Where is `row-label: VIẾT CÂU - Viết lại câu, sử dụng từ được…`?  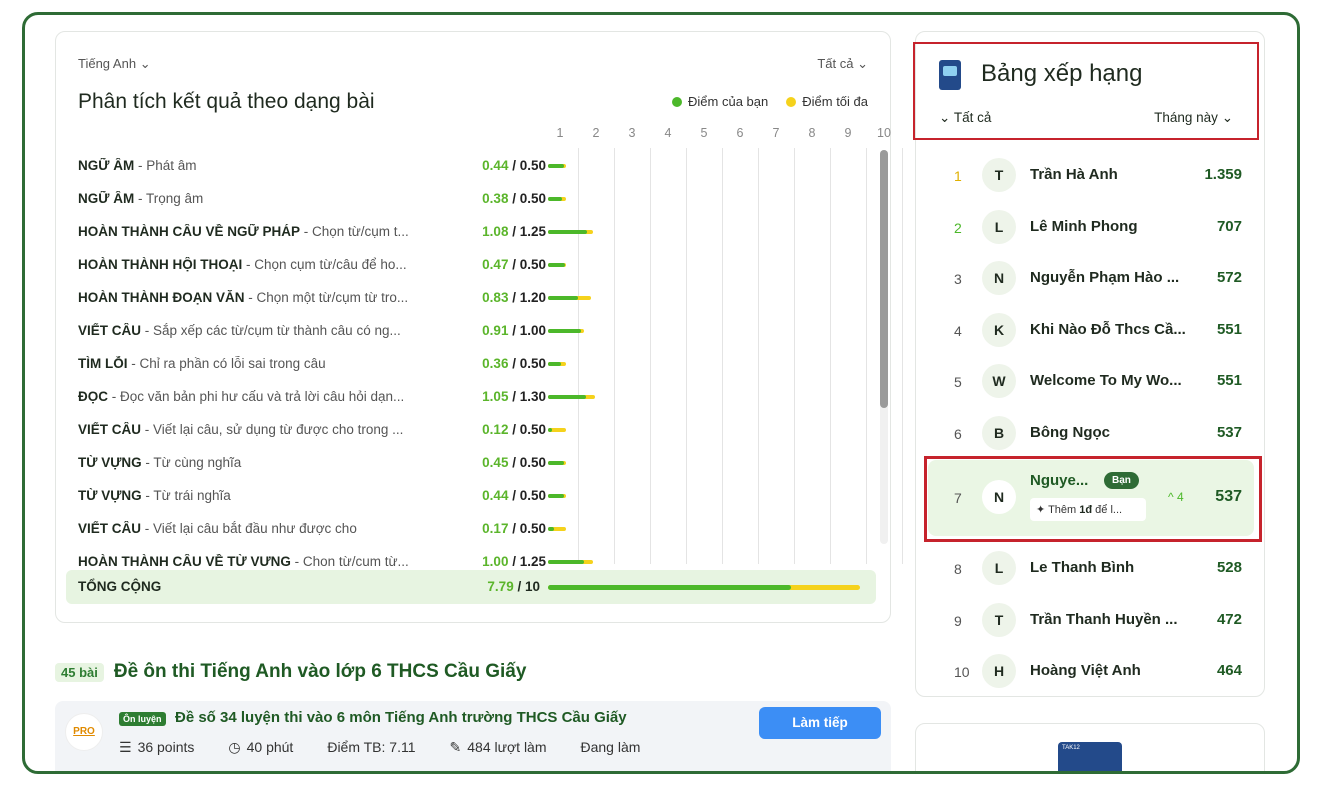
row-label: VIẾT CÂU - Viết lại câu, sử dụng từ được… is located at coordinates (241, 429).